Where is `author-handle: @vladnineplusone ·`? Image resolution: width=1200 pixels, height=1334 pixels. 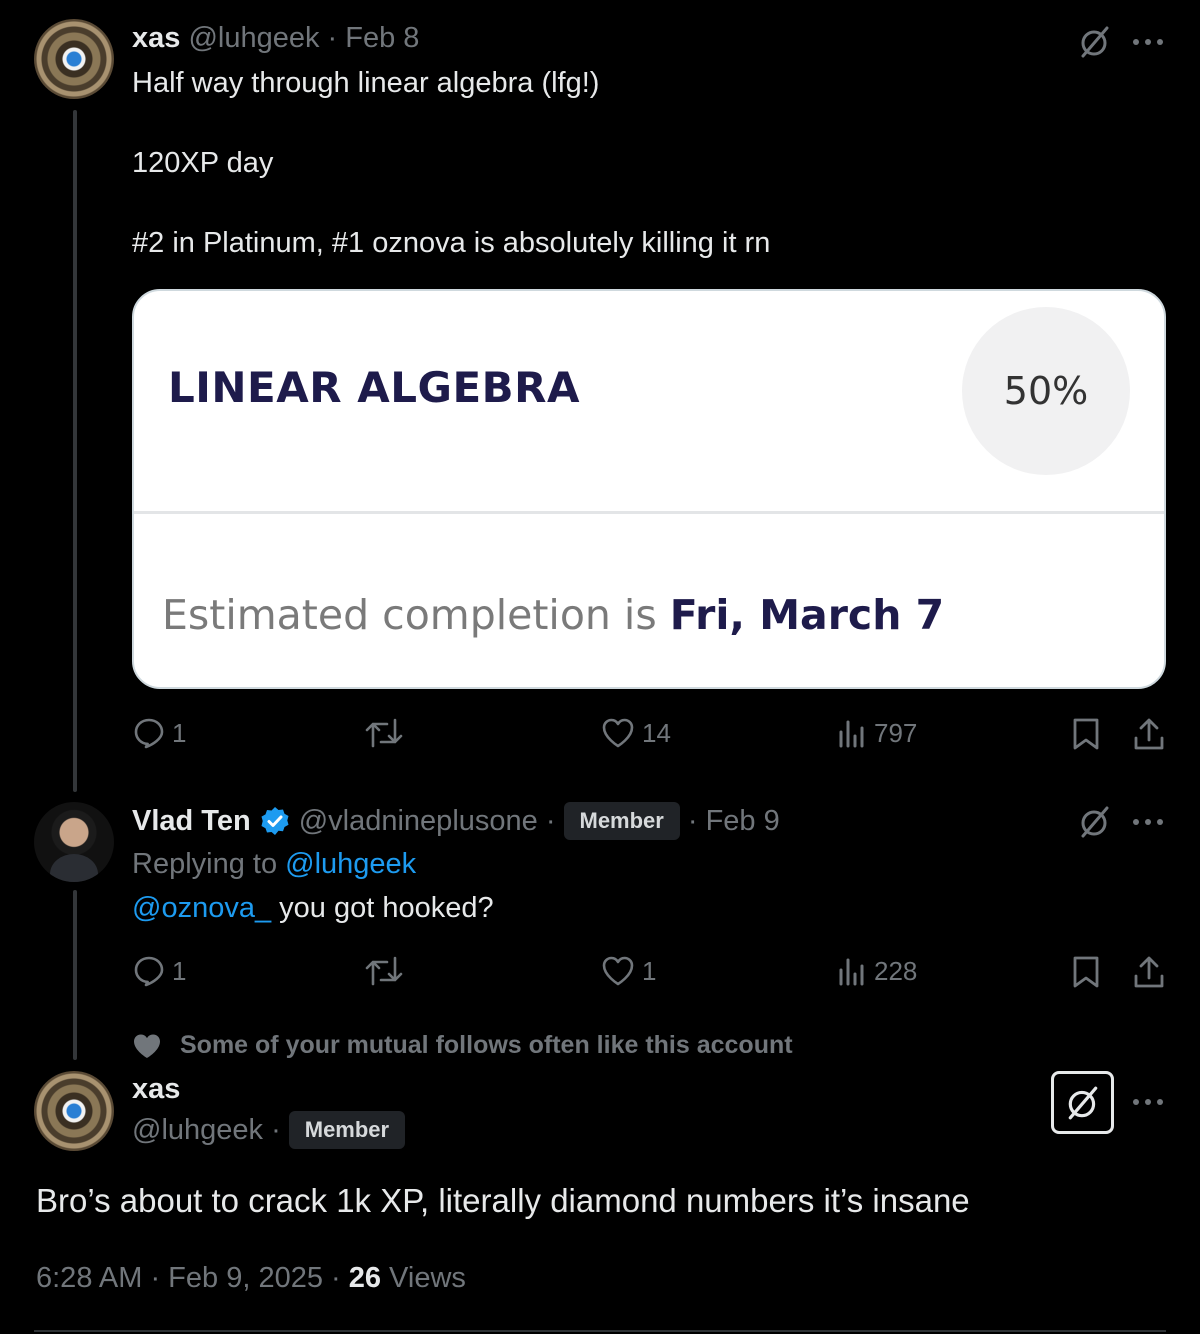
author-handle: @vladnineplusone · is located at coordinates (427, 821).